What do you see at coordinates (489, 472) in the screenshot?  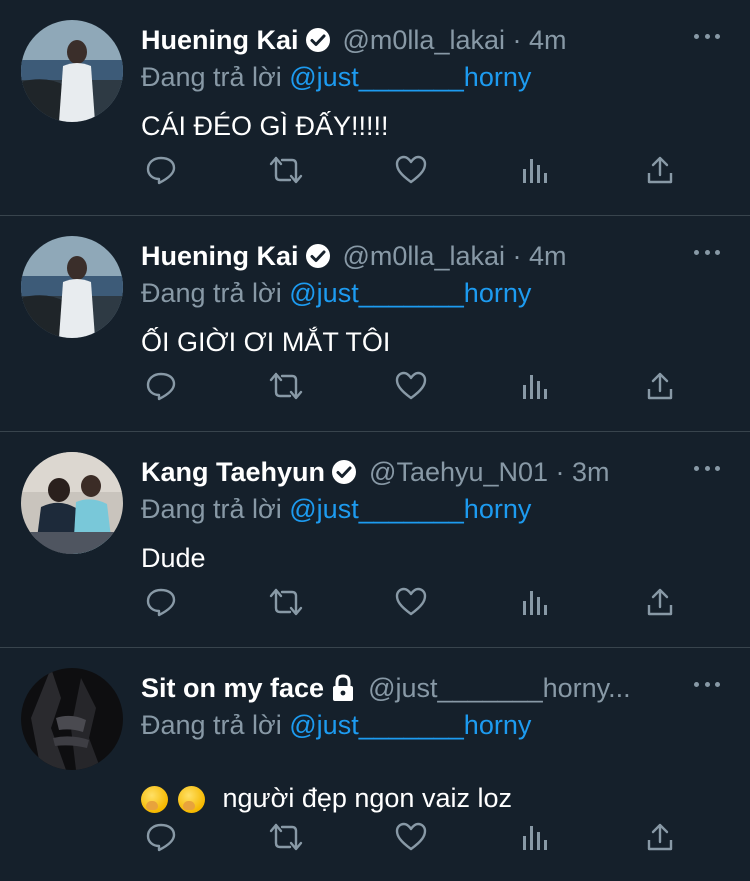 I see `handle-and-time: @Taehyu_N01 · 3m` at bounding box center [489, 472].